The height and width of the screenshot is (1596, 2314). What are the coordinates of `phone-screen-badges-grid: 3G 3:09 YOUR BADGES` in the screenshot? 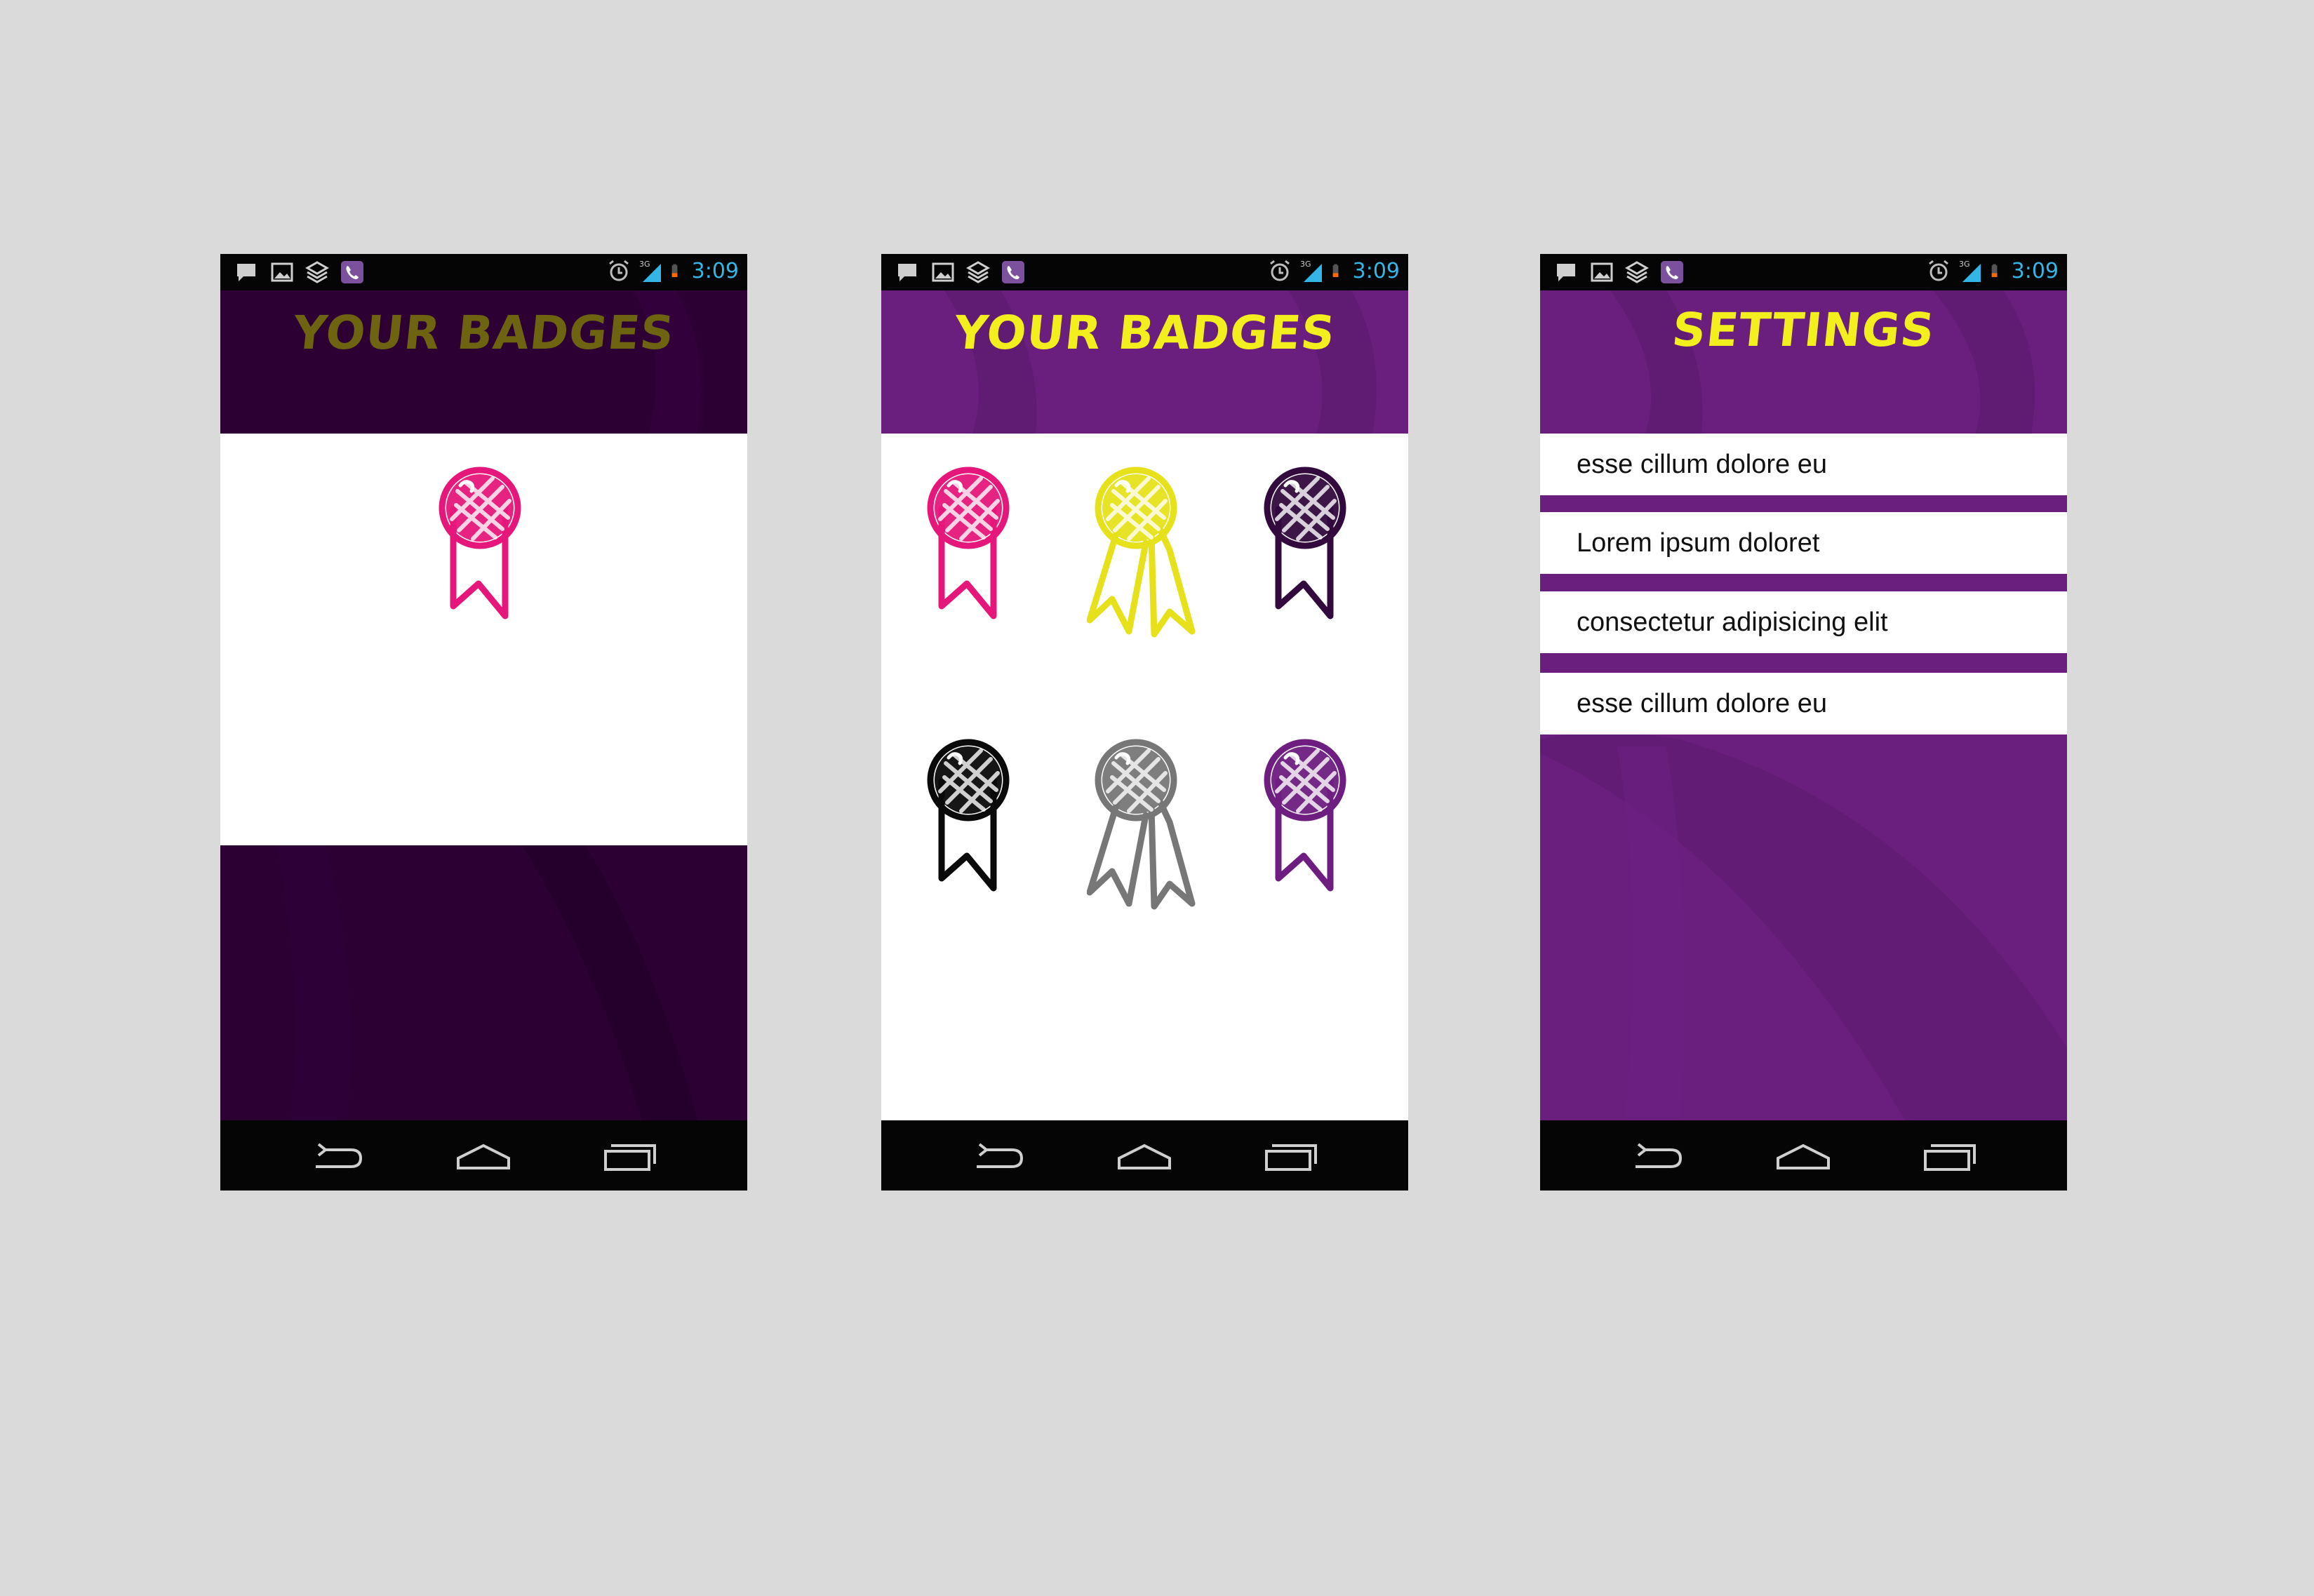 It's located at (1144, 723).